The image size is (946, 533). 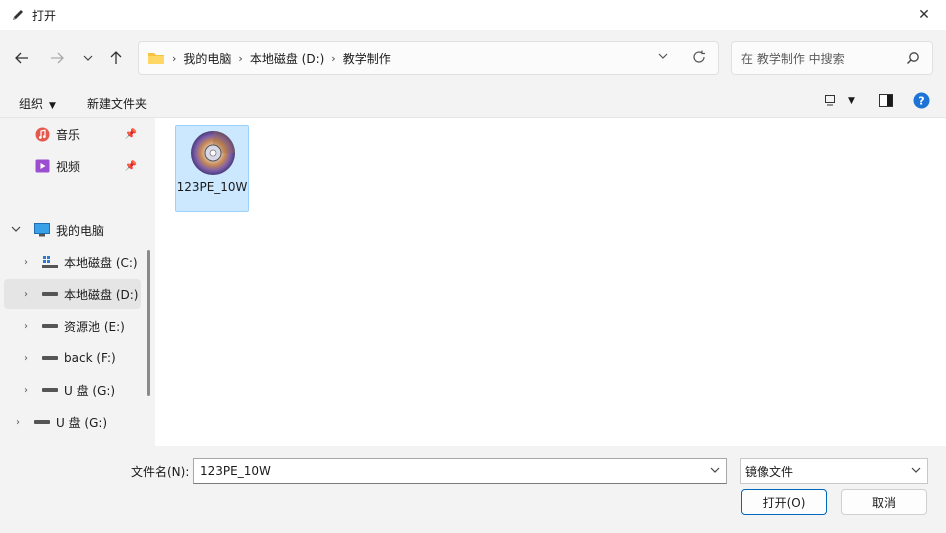 I want to click on cancel-button: 取消, so click(x=884, y=502).